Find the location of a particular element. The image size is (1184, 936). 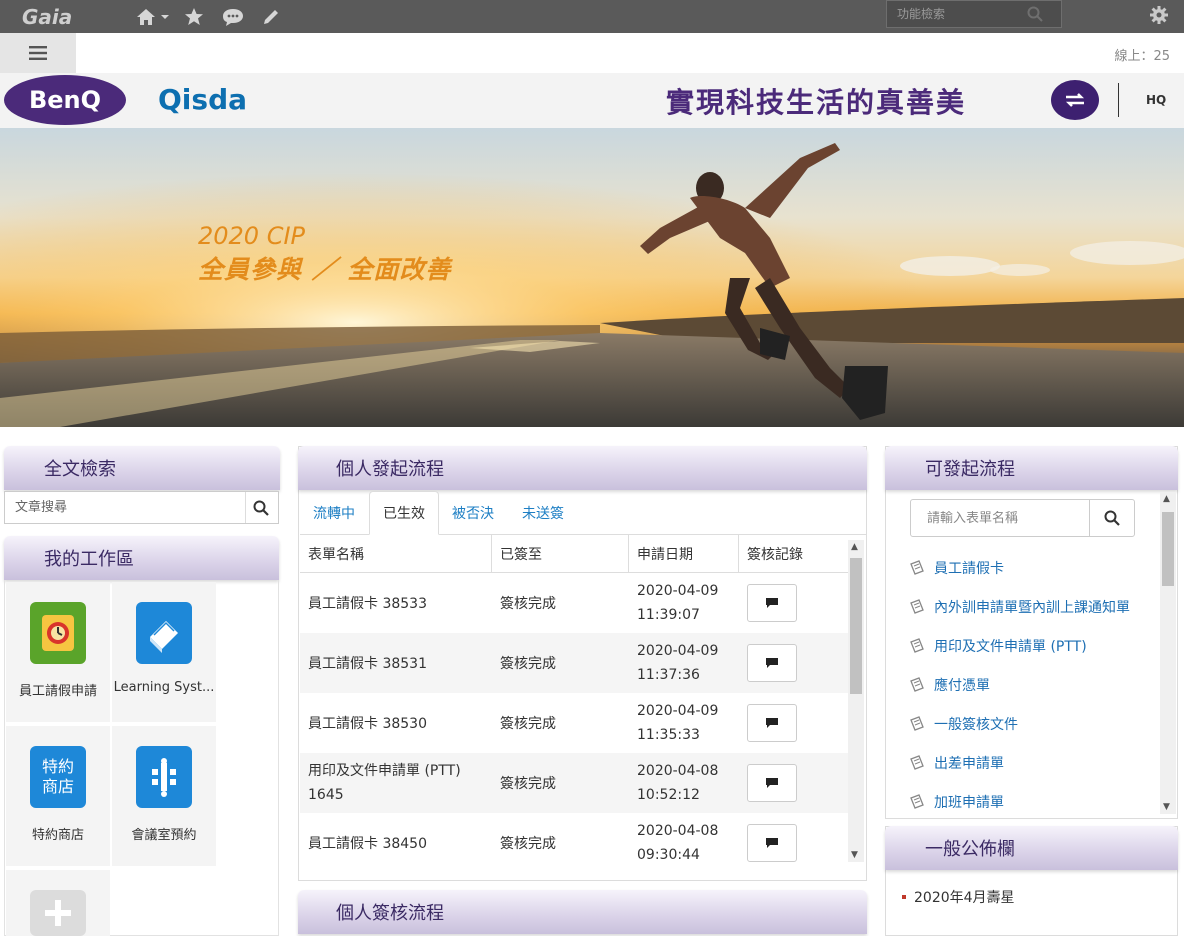

hamburger-icon is located at coordinates (38, 53).